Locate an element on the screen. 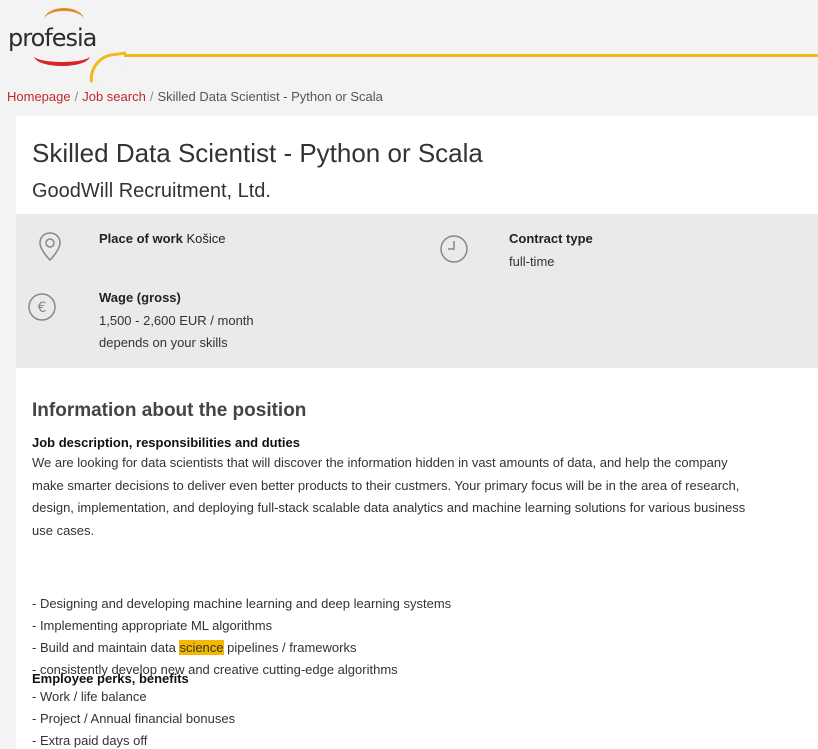 The width and height of the screenshot is (818, 749). location-pin-icon is located at coordinates (50, 247).